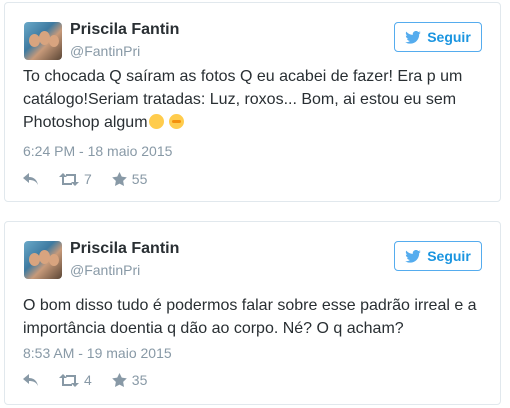 This screenshot has width=510, height=408. I want to click on wink-emoji-icon, so click(156, 121).